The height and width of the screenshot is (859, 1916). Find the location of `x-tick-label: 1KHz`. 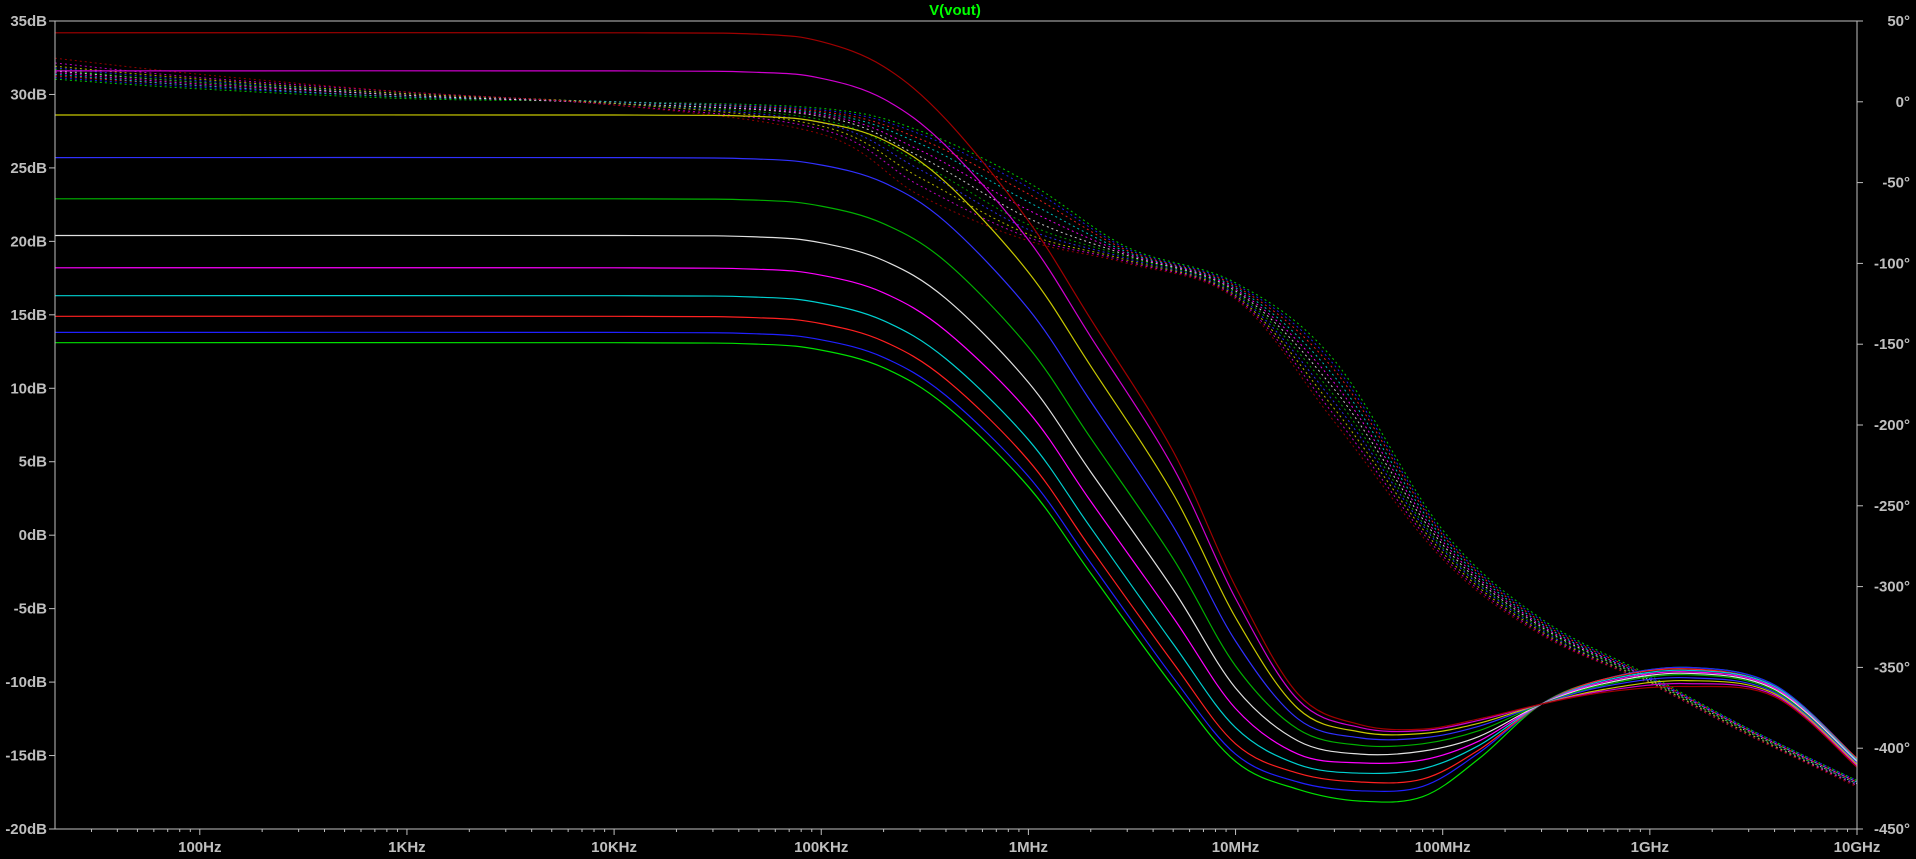

x-tick-label: 1KHz is located at coordinates (407, 847).